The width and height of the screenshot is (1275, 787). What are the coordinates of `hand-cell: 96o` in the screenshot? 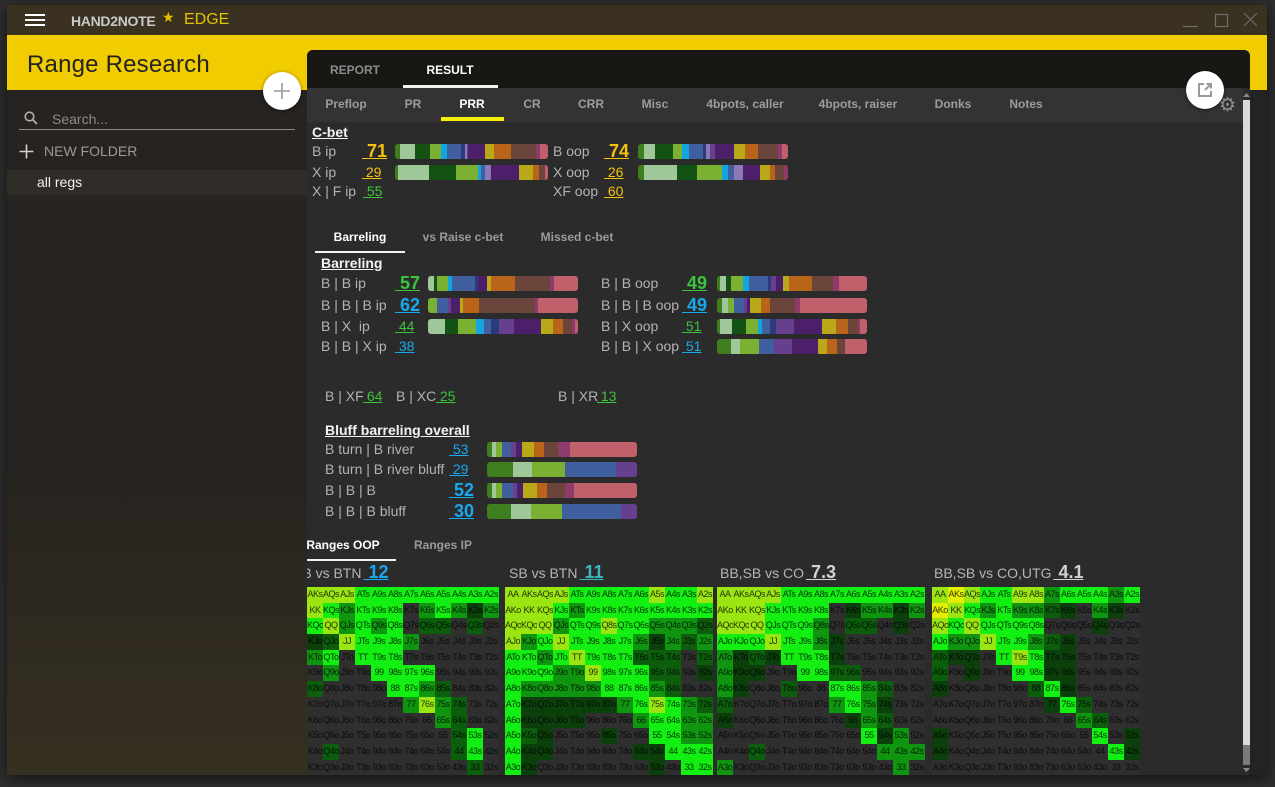 It's located at (593, 720).